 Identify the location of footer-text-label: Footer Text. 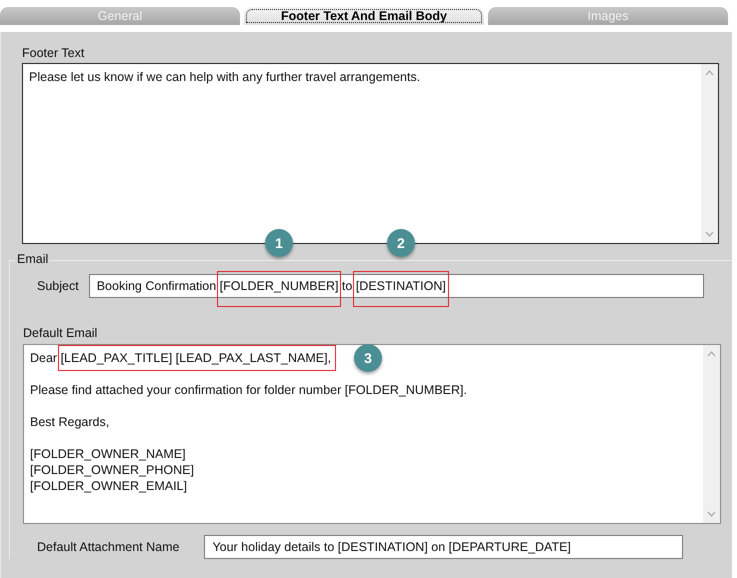
(54, 53).